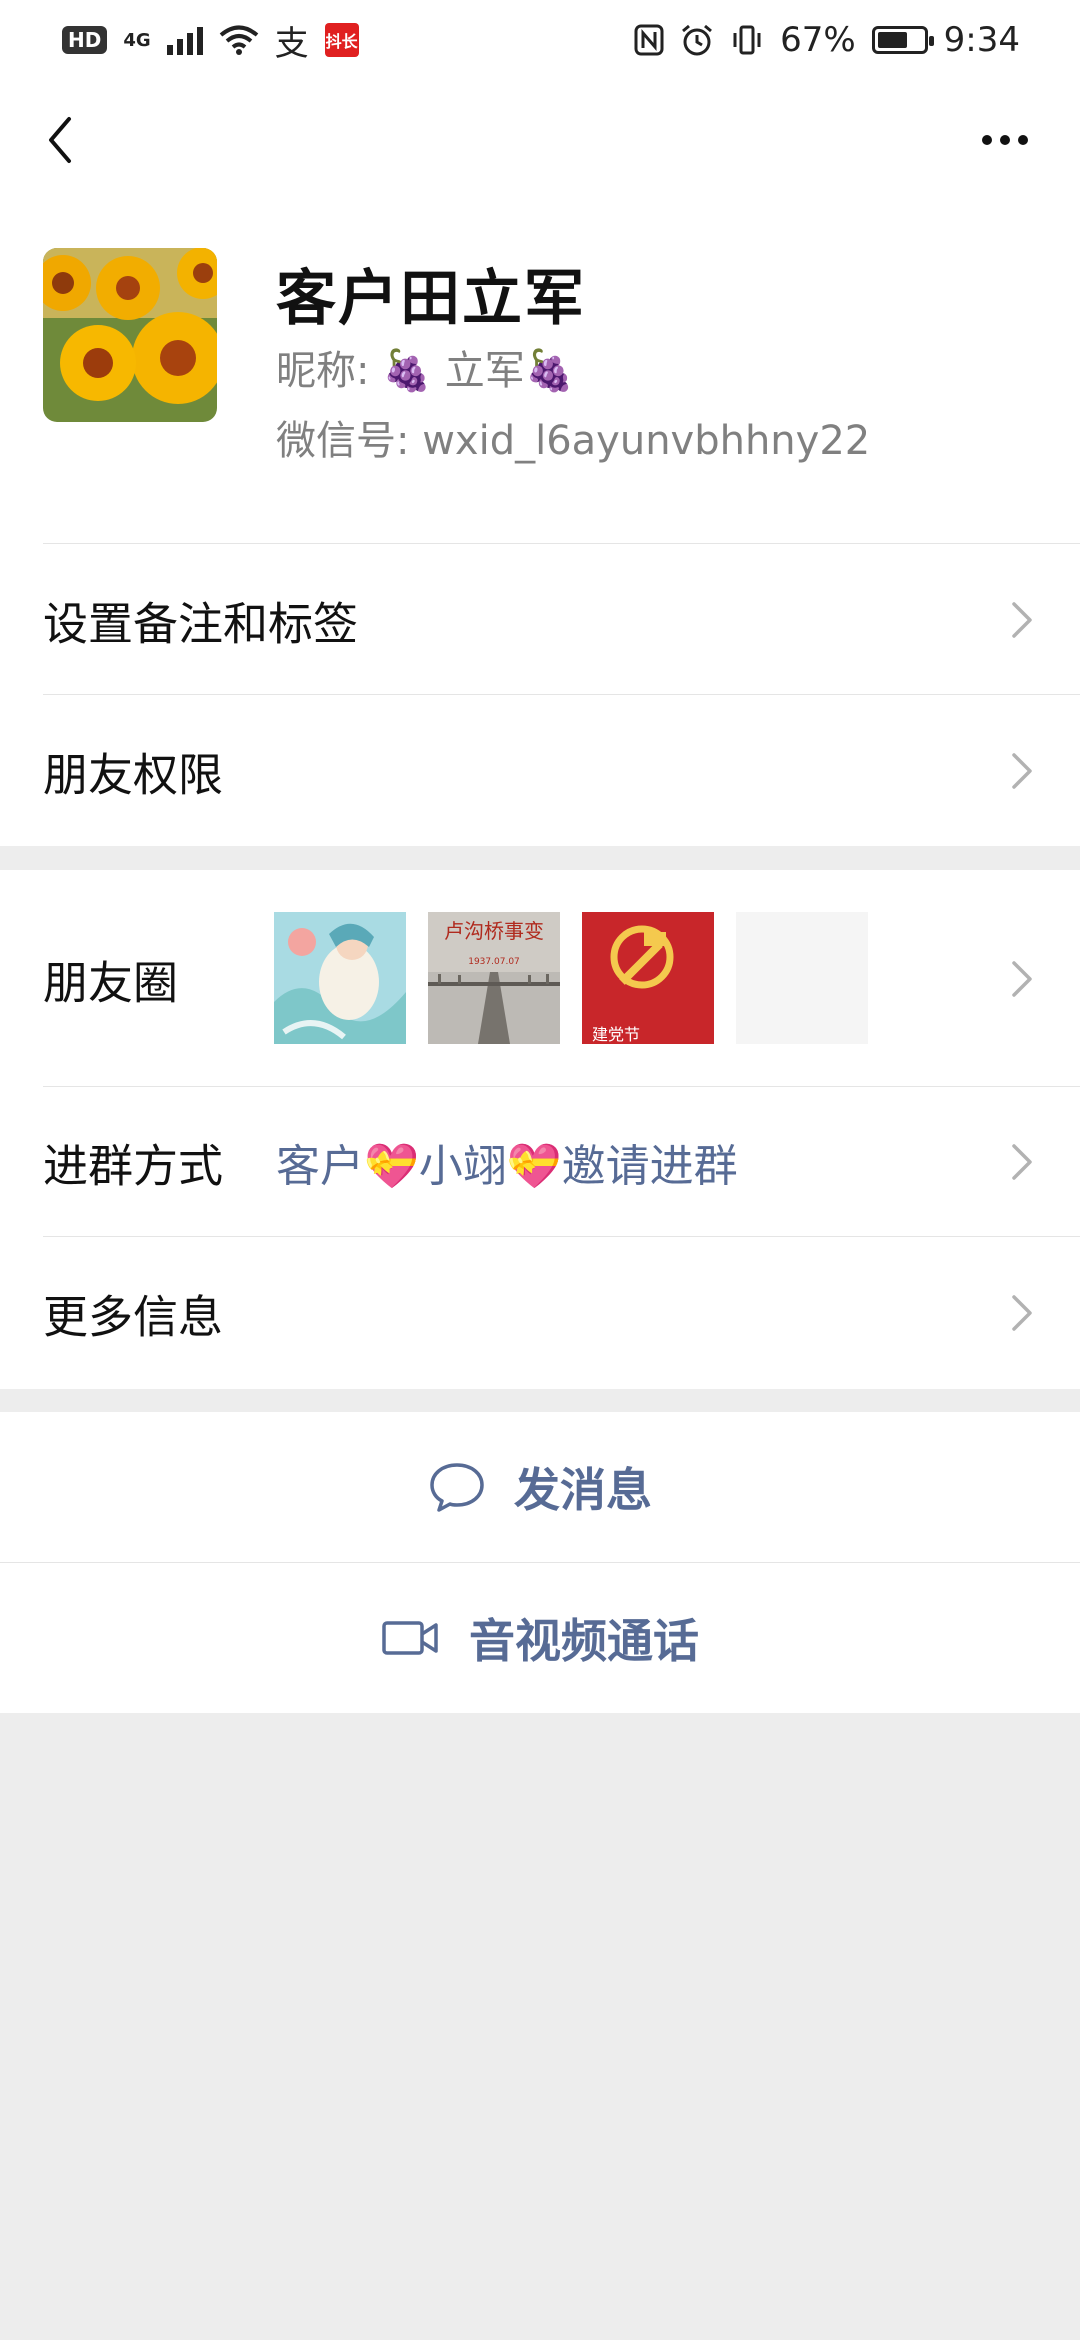  I want to click on video-call-button: 音视频通话, so click(540, 1638).